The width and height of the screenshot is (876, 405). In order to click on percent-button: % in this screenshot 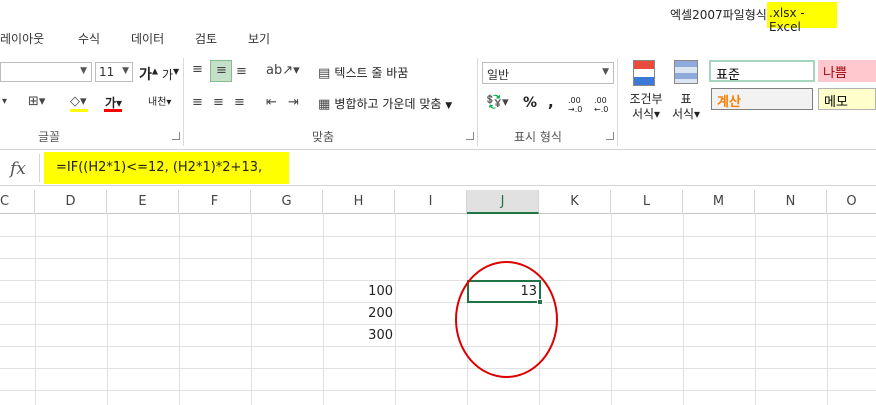, I will do `click(530, 103)`.